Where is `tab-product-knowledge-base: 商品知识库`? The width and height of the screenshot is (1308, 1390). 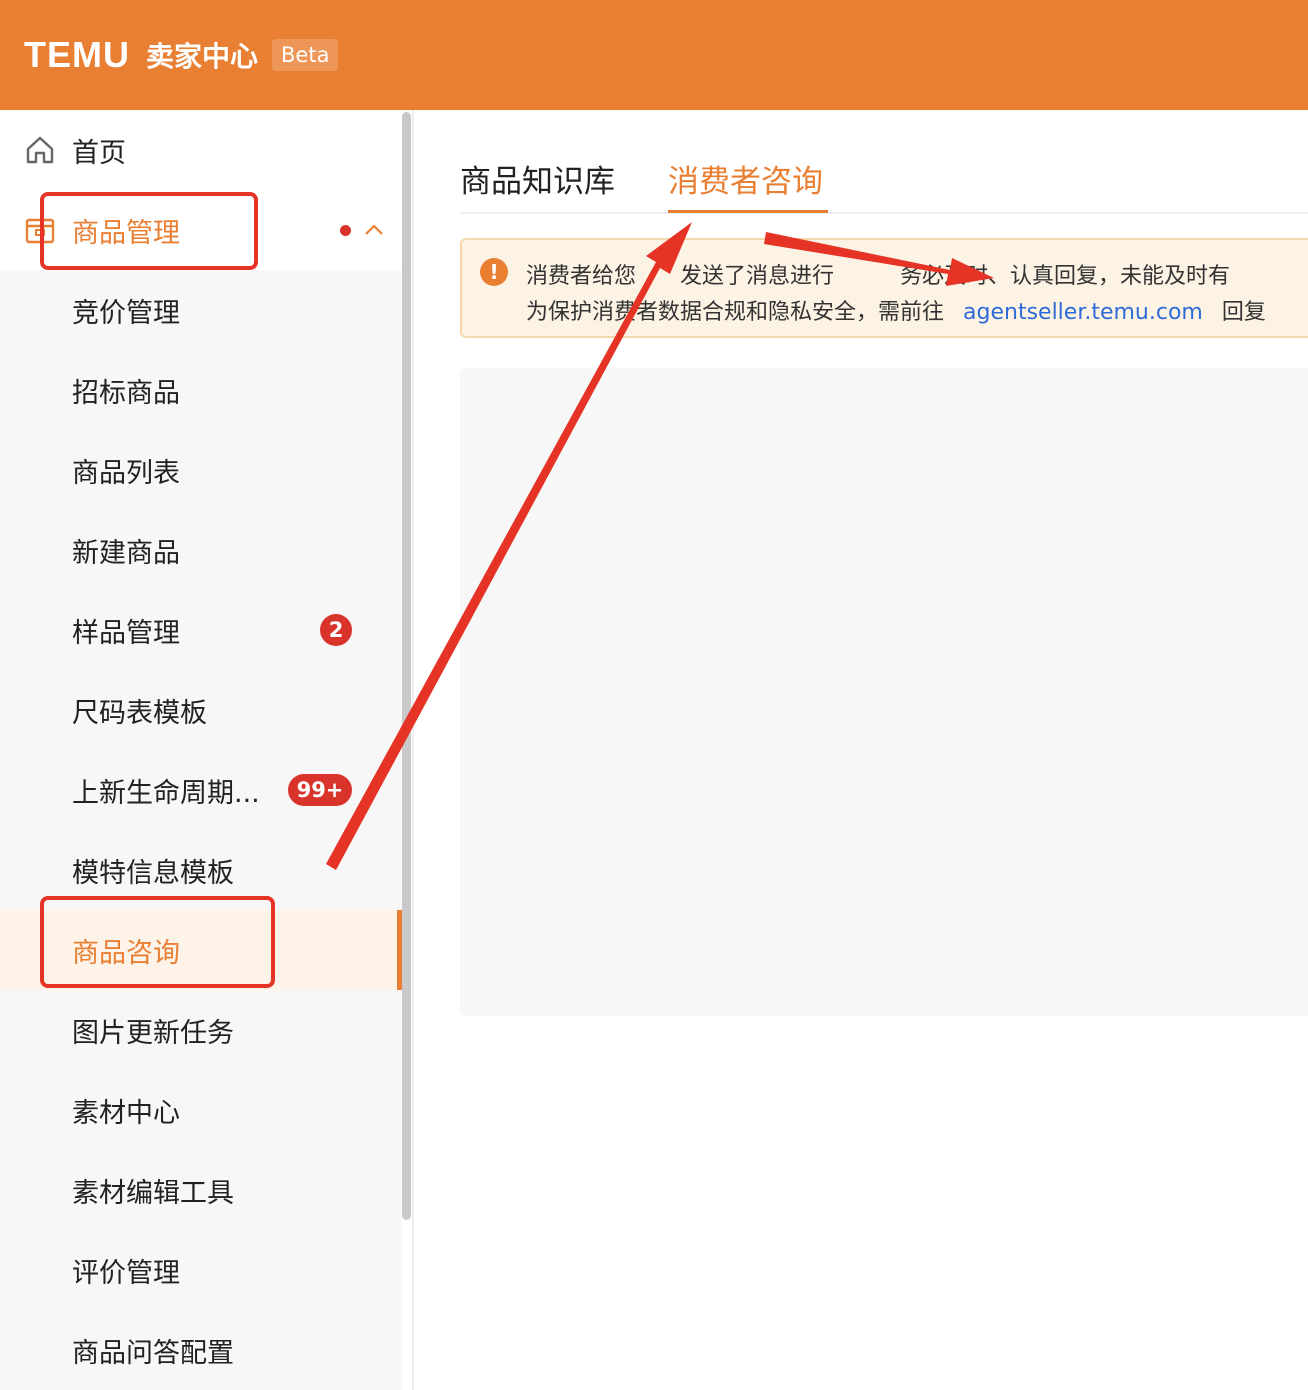
tab-product-knowledge-base: 商品知识库 is located at coordinates (537, 178).